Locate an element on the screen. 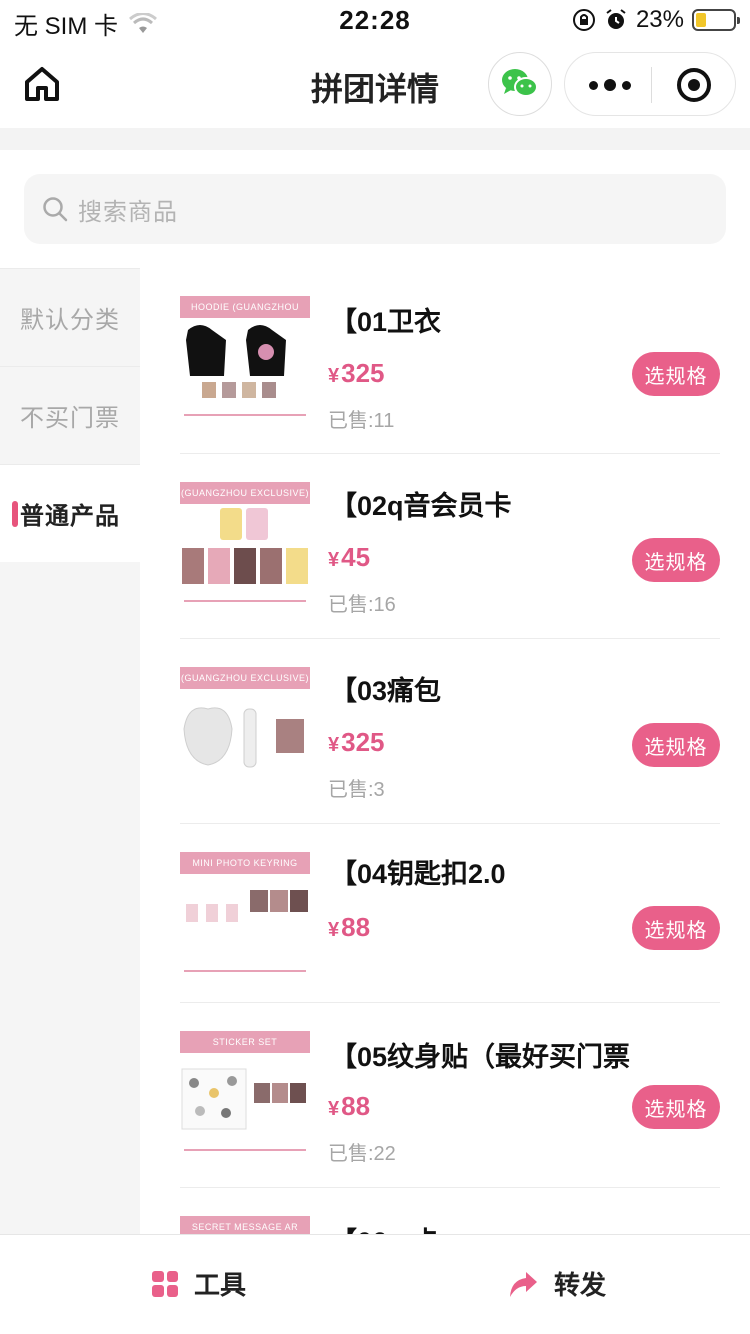  sidebar-item-label: 普通产品 is located at coordinates (70, 516).